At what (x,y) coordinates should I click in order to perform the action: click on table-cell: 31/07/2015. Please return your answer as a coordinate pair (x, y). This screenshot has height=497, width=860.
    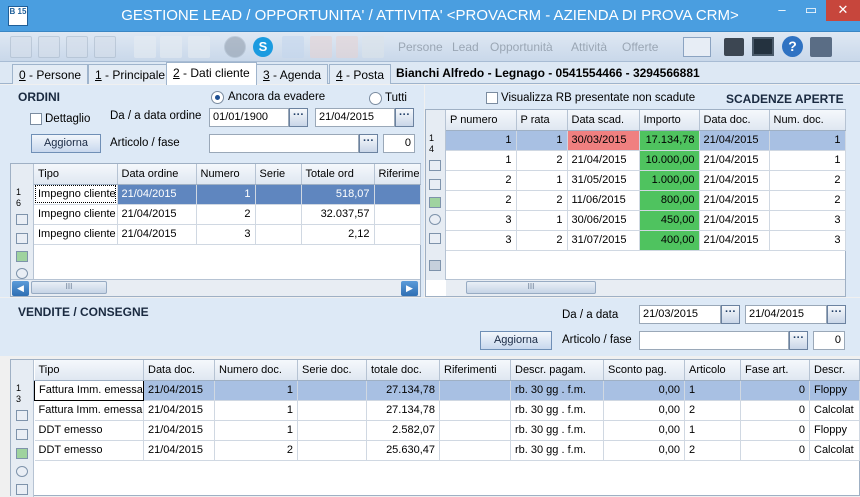
    Looking at the image, I should click on (603, 240).